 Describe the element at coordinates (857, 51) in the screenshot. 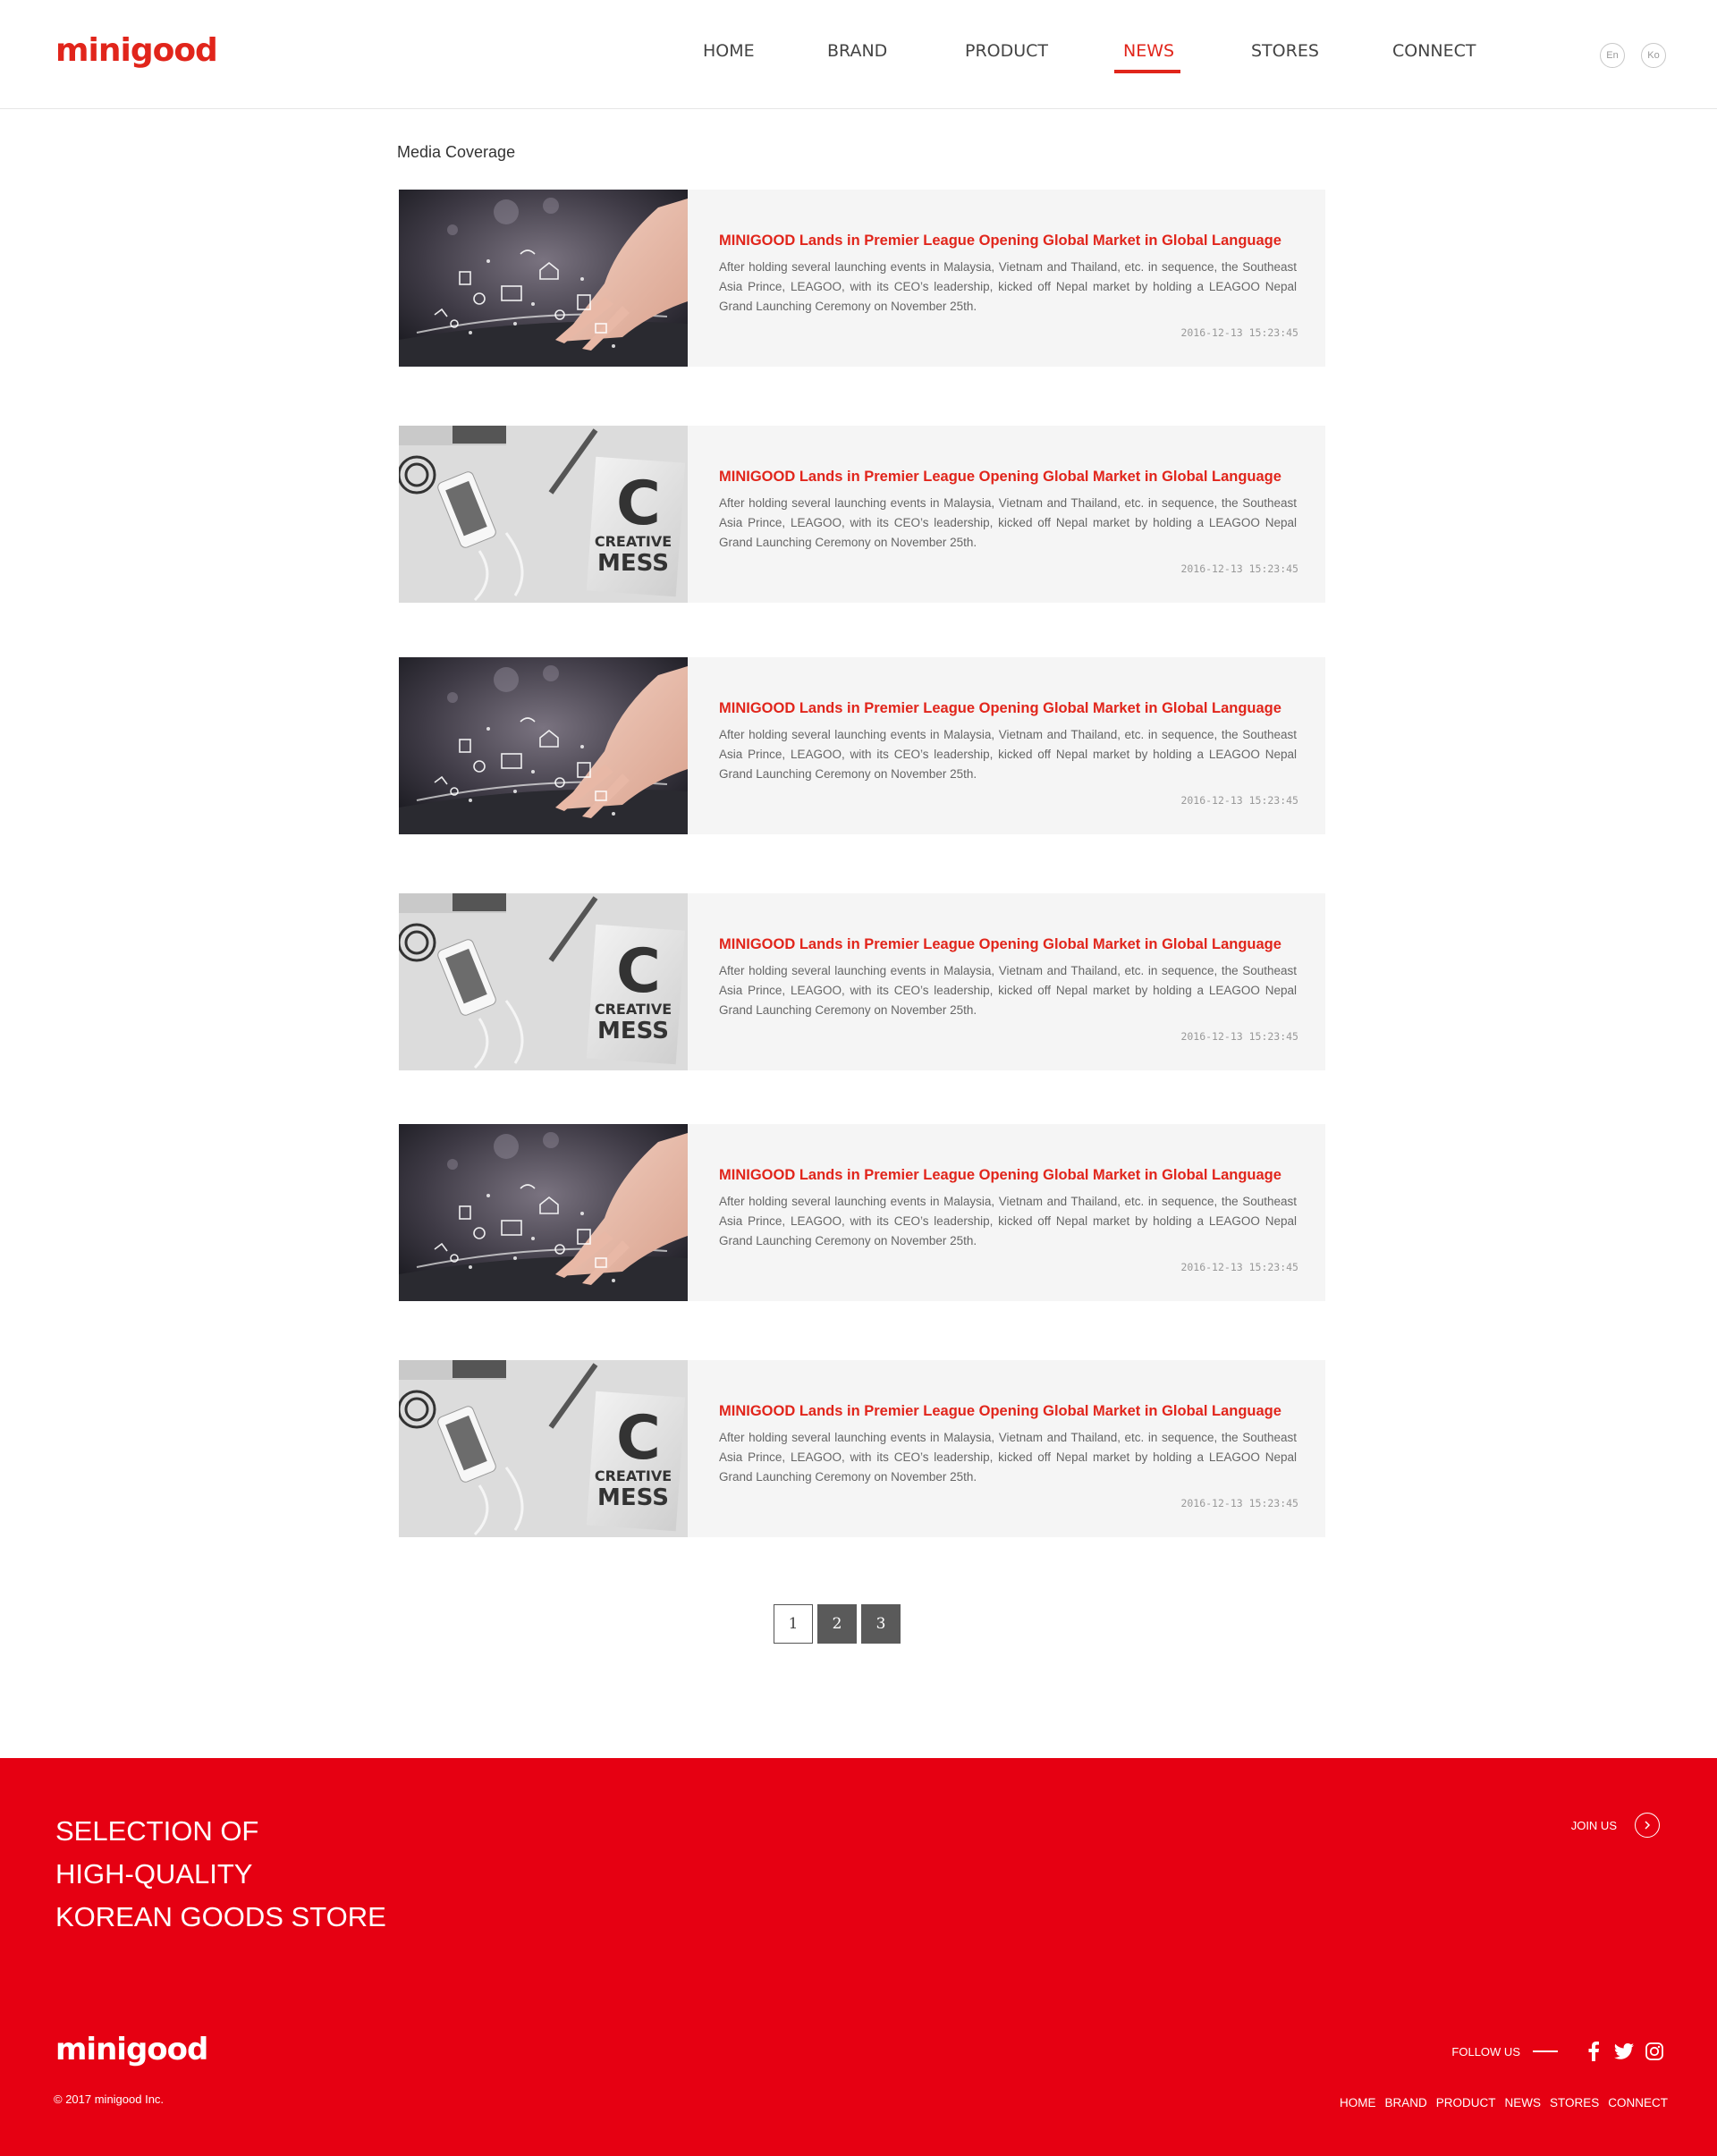

I see `nav-item-brand: BRAND` at that location.